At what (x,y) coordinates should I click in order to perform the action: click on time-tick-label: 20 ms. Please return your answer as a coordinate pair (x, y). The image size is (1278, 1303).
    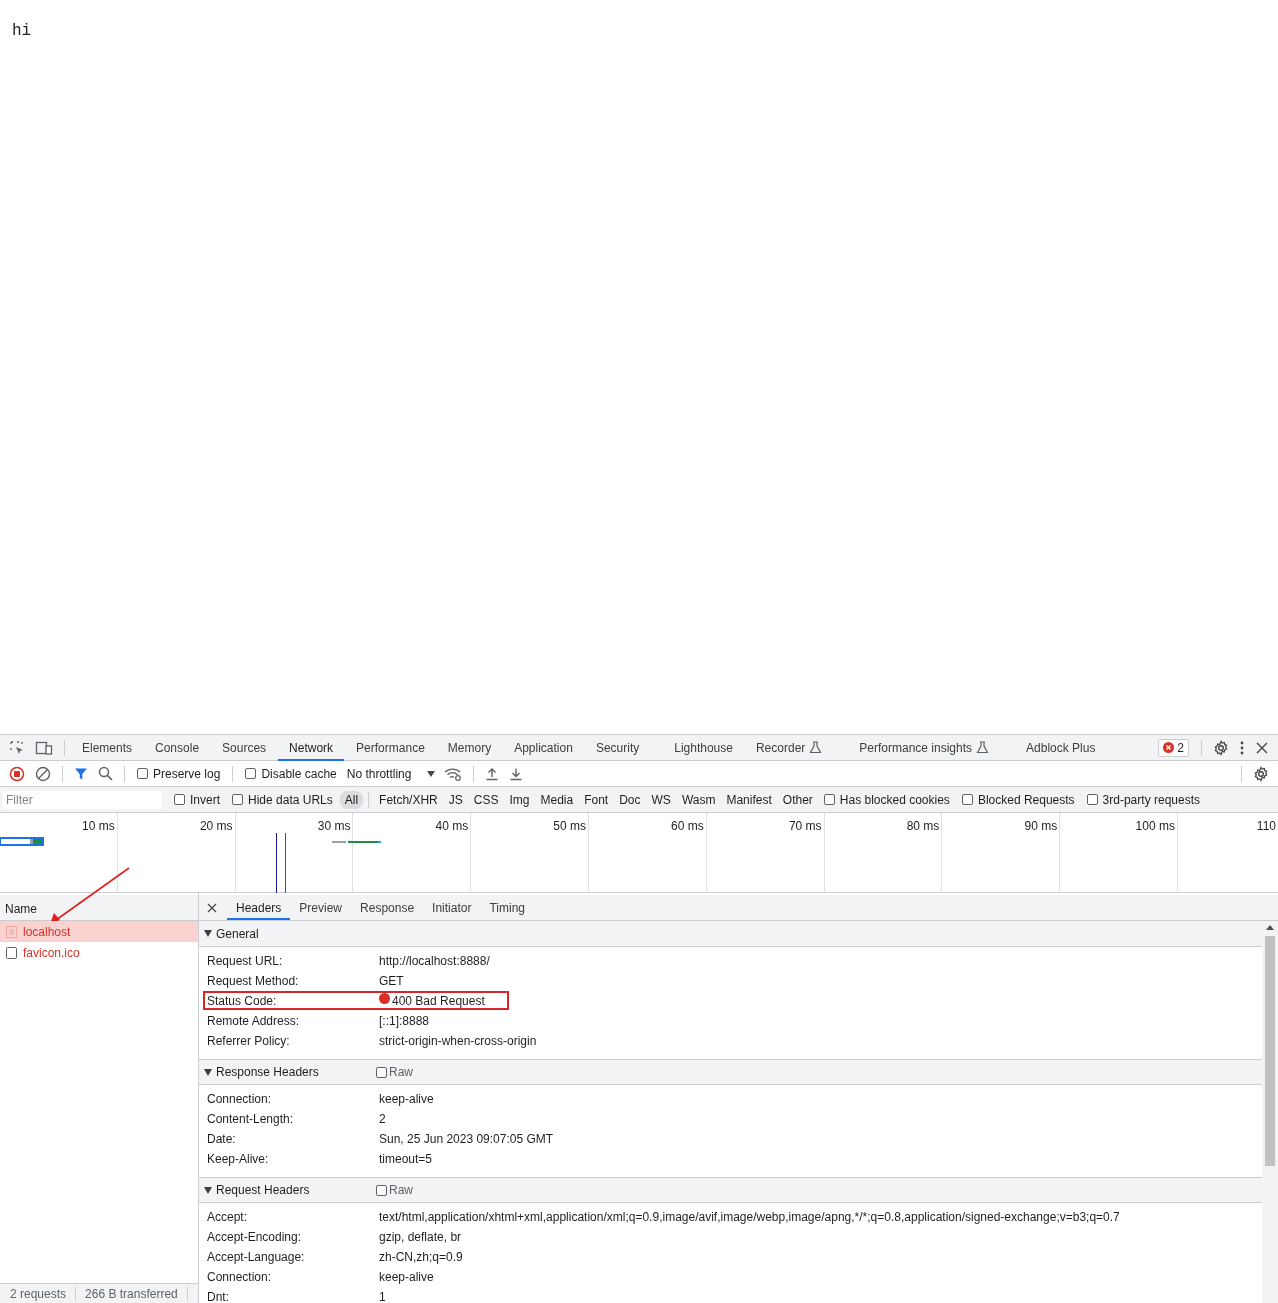
    Looking at the image, I should click on (216, 826).